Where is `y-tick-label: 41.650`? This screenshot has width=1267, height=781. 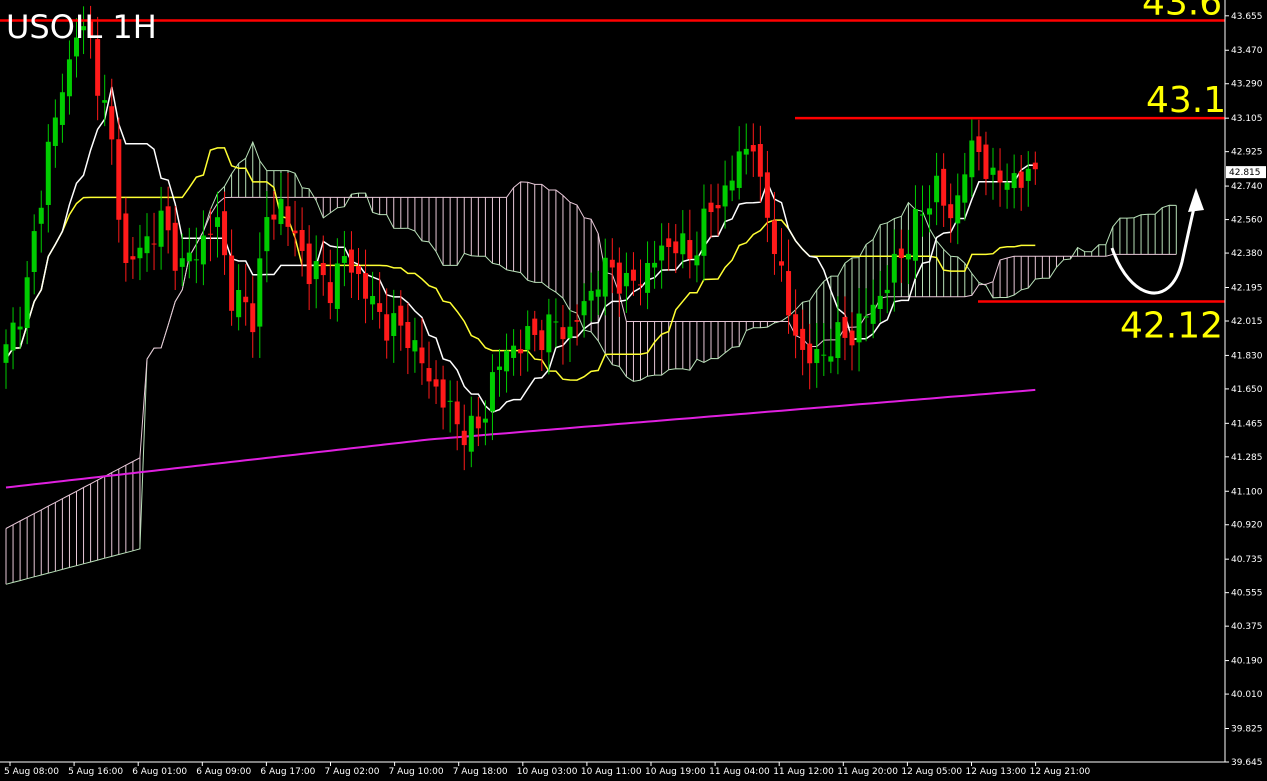
y-tick-label: 41.650 is located at coordinates (1247, 390).